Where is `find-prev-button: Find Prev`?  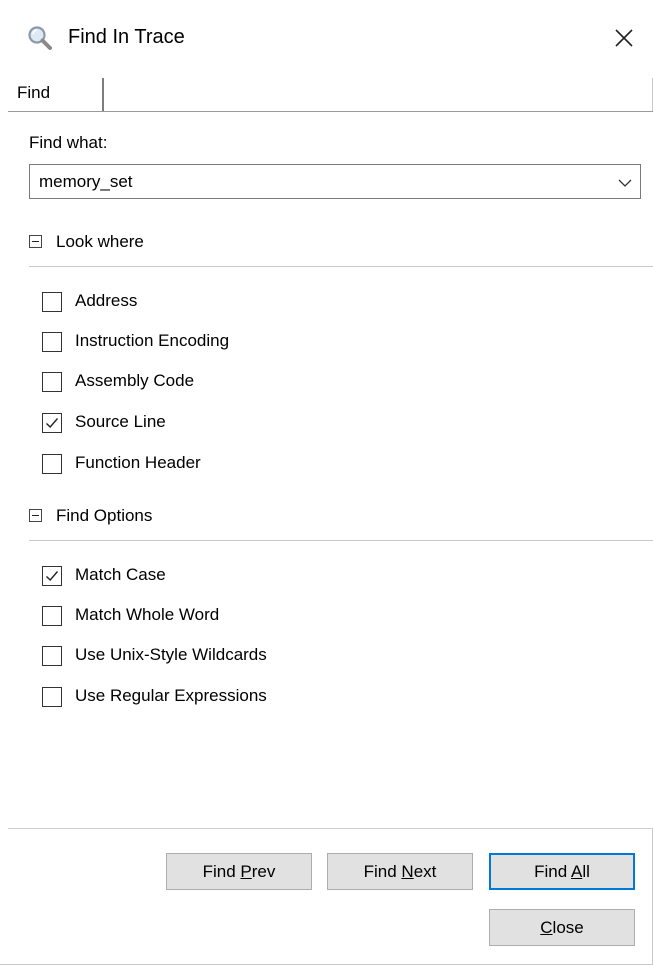
find-prev-button: Find Prev is located at coordinates (239, 871).